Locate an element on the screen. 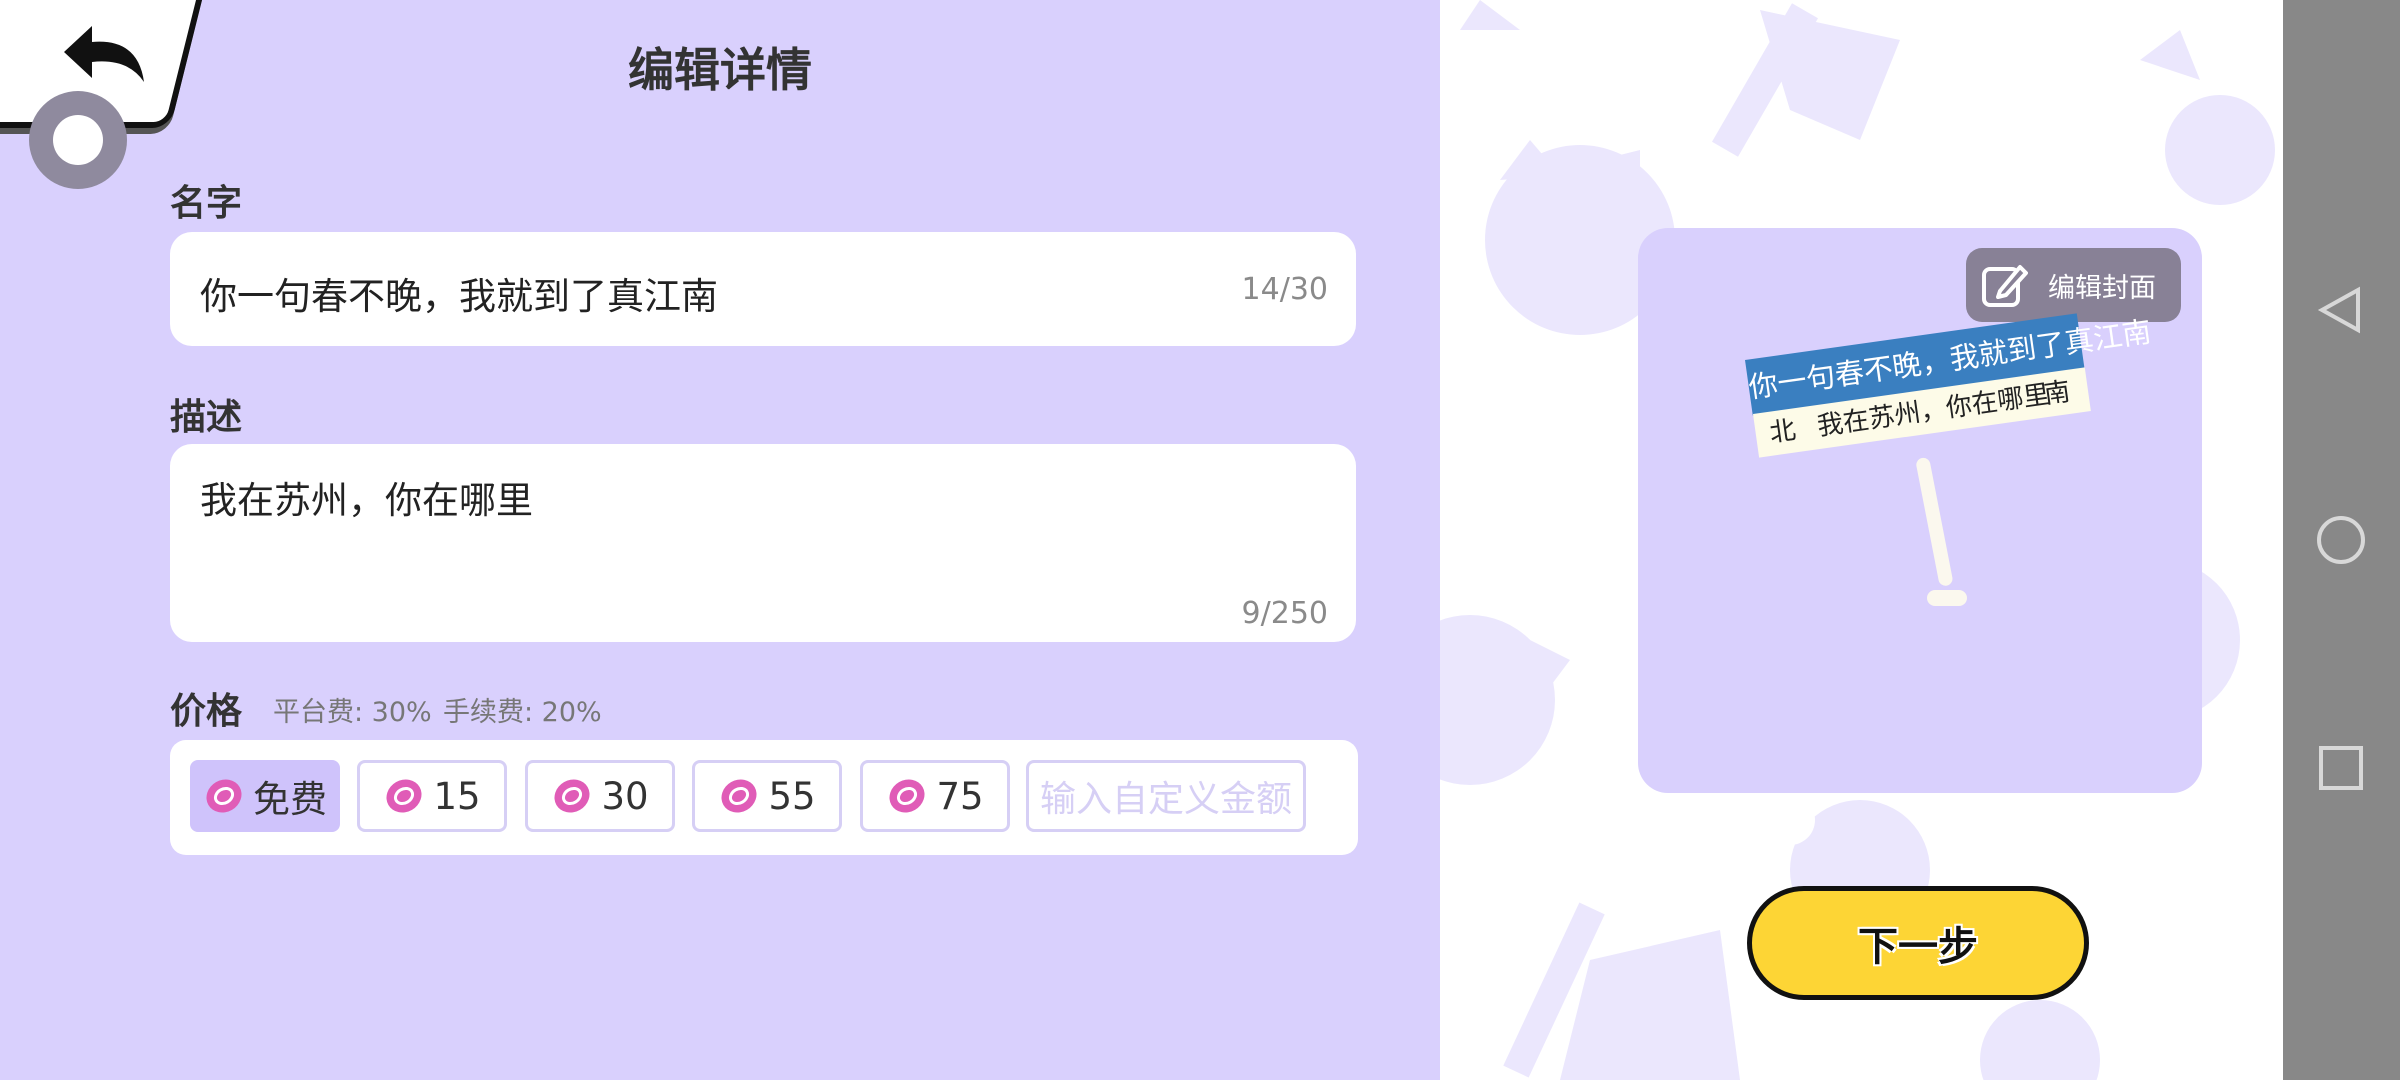 The image size is (2400, 1080). platform-fee: 平台费: 30% is located at coordinates (352, 712).